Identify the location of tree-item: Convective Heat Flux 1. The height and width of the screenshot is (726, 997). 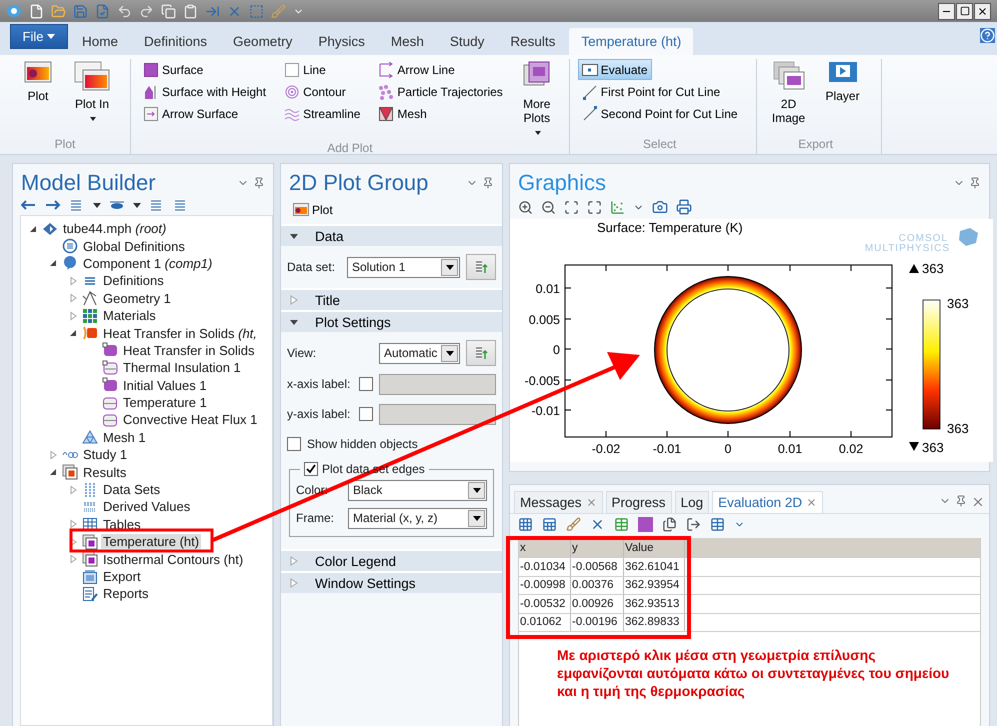
(190, 420).